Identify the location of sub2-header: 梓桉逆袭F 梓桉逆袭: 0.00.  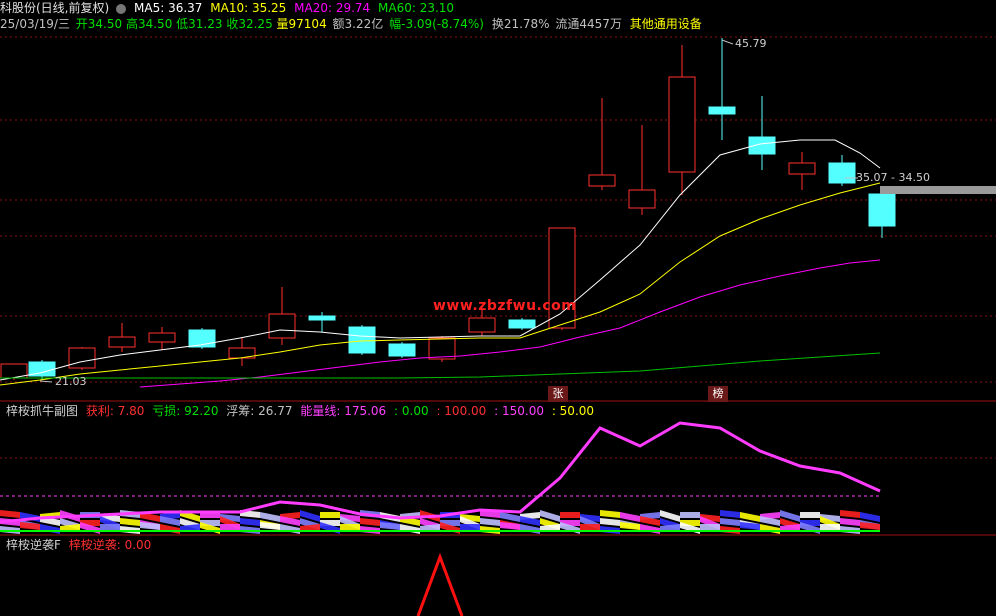
(77, 545).